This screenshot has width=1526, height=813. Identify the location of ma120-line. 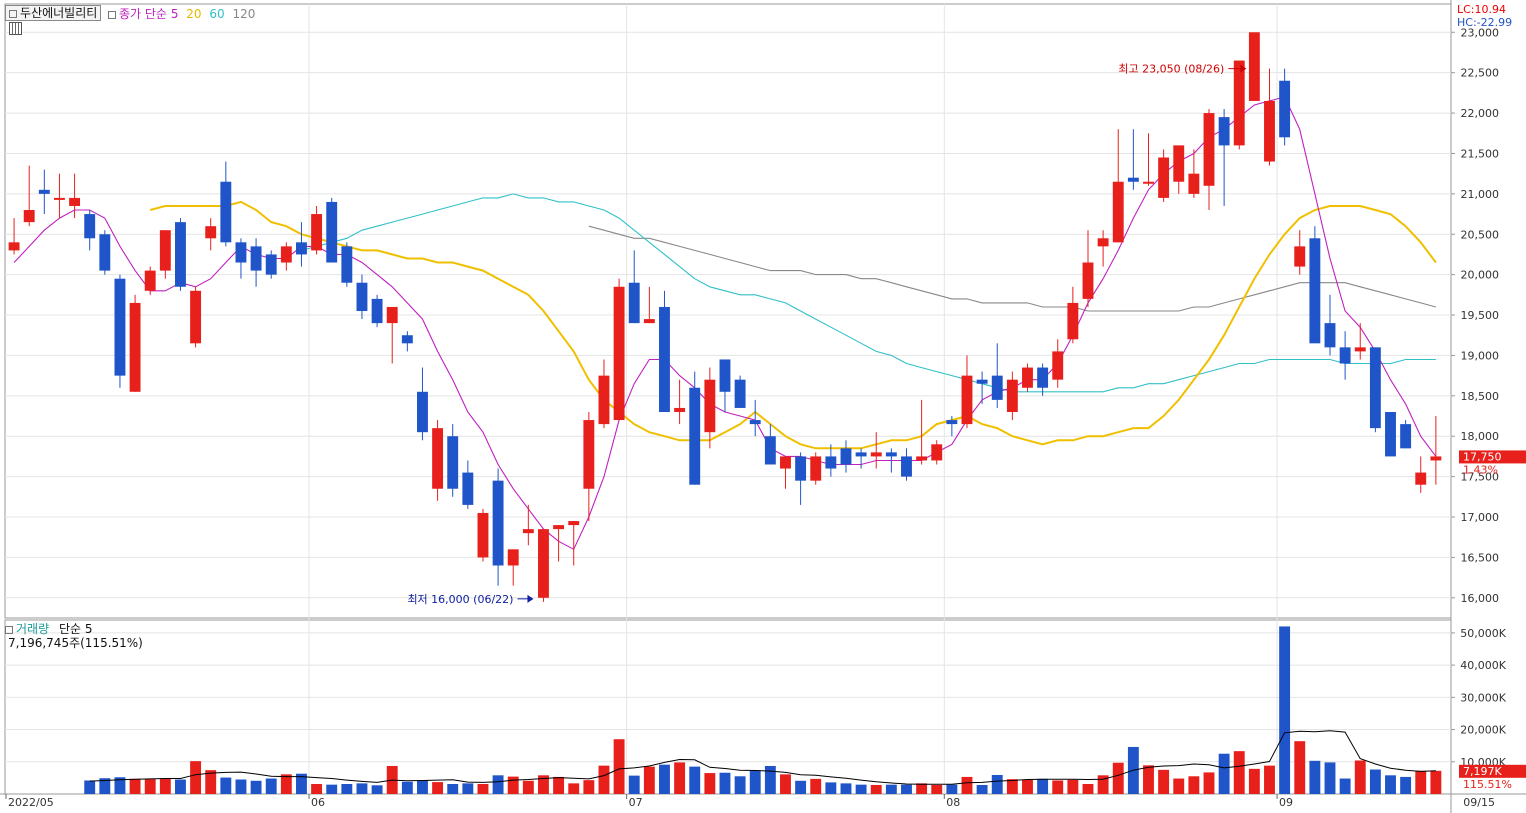
(1012, 268).